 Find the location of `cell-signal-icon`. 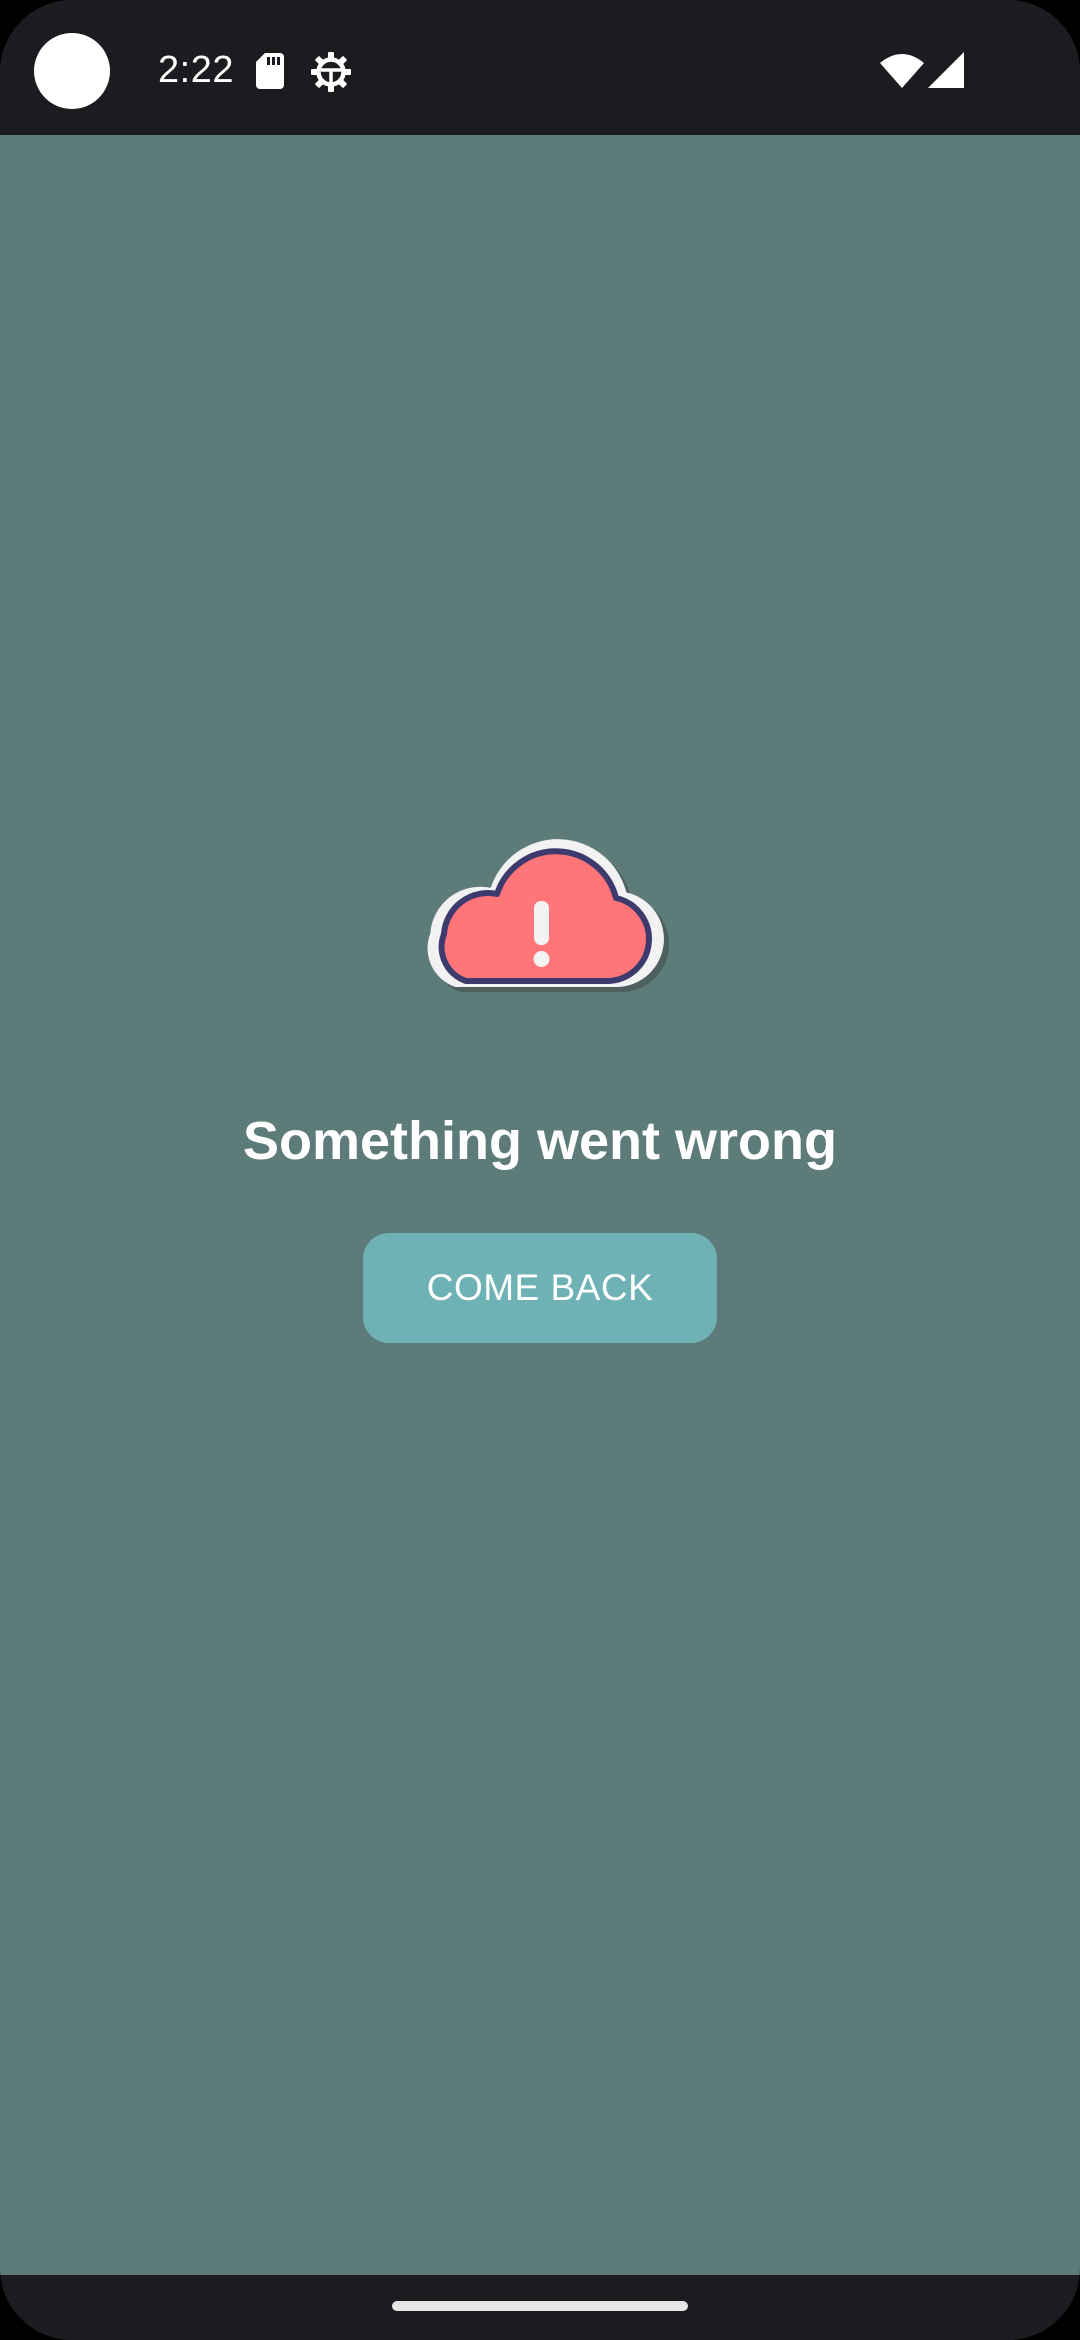

cell-signal-icon is located at coordinates (946, 70).